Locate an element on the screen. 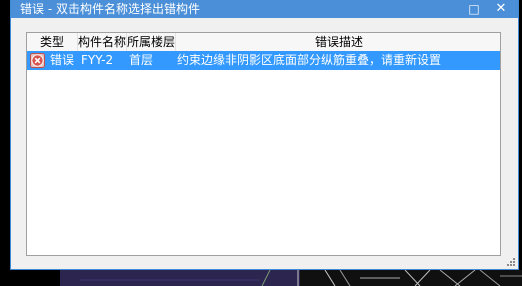 The height and width of the screenshot is (286, 522). close-button: ✕ is located at coordinates (501, 9).